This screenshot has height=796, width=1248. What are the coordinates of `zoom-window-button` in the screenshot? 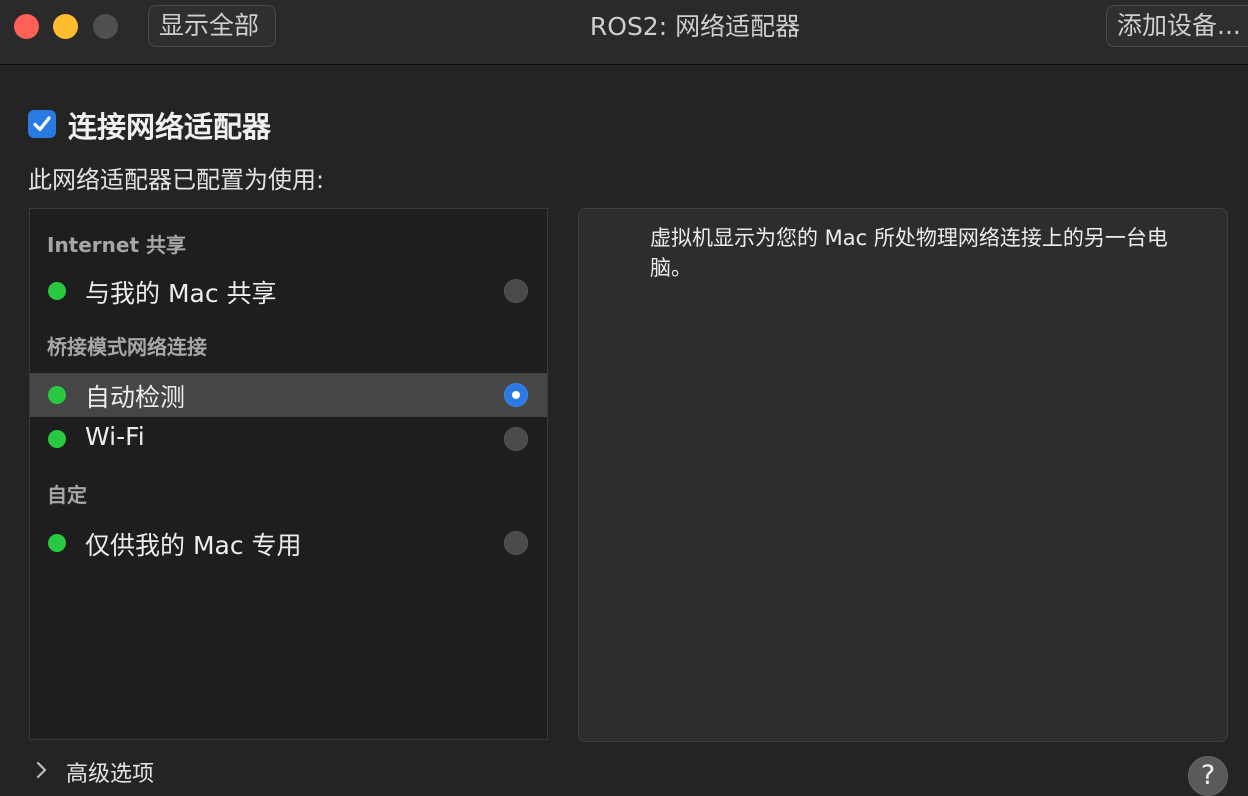 It's located at (105, 26).